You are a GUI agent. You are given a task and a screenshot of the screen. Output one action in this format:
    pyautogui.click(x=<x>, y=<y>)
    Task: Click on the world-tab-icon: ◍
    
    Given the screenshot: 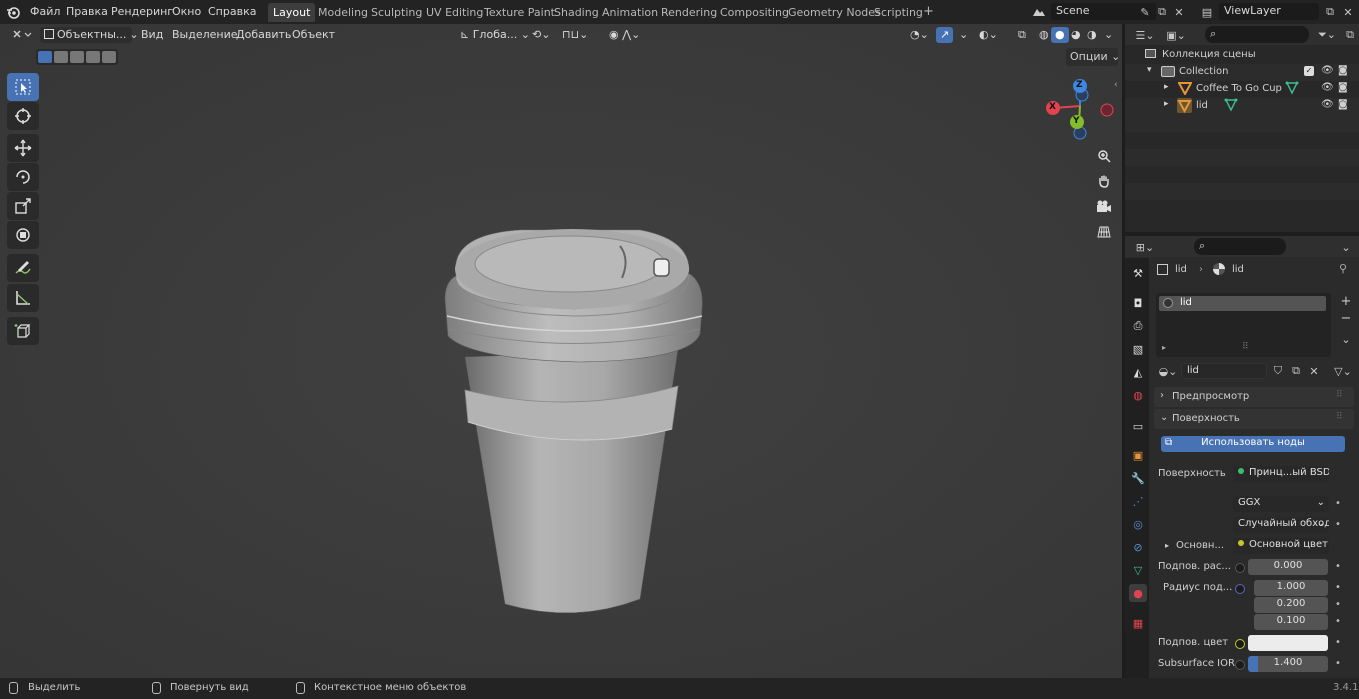 What is the action you would take?
    pyautogui.click(x=1138, y=395)
    